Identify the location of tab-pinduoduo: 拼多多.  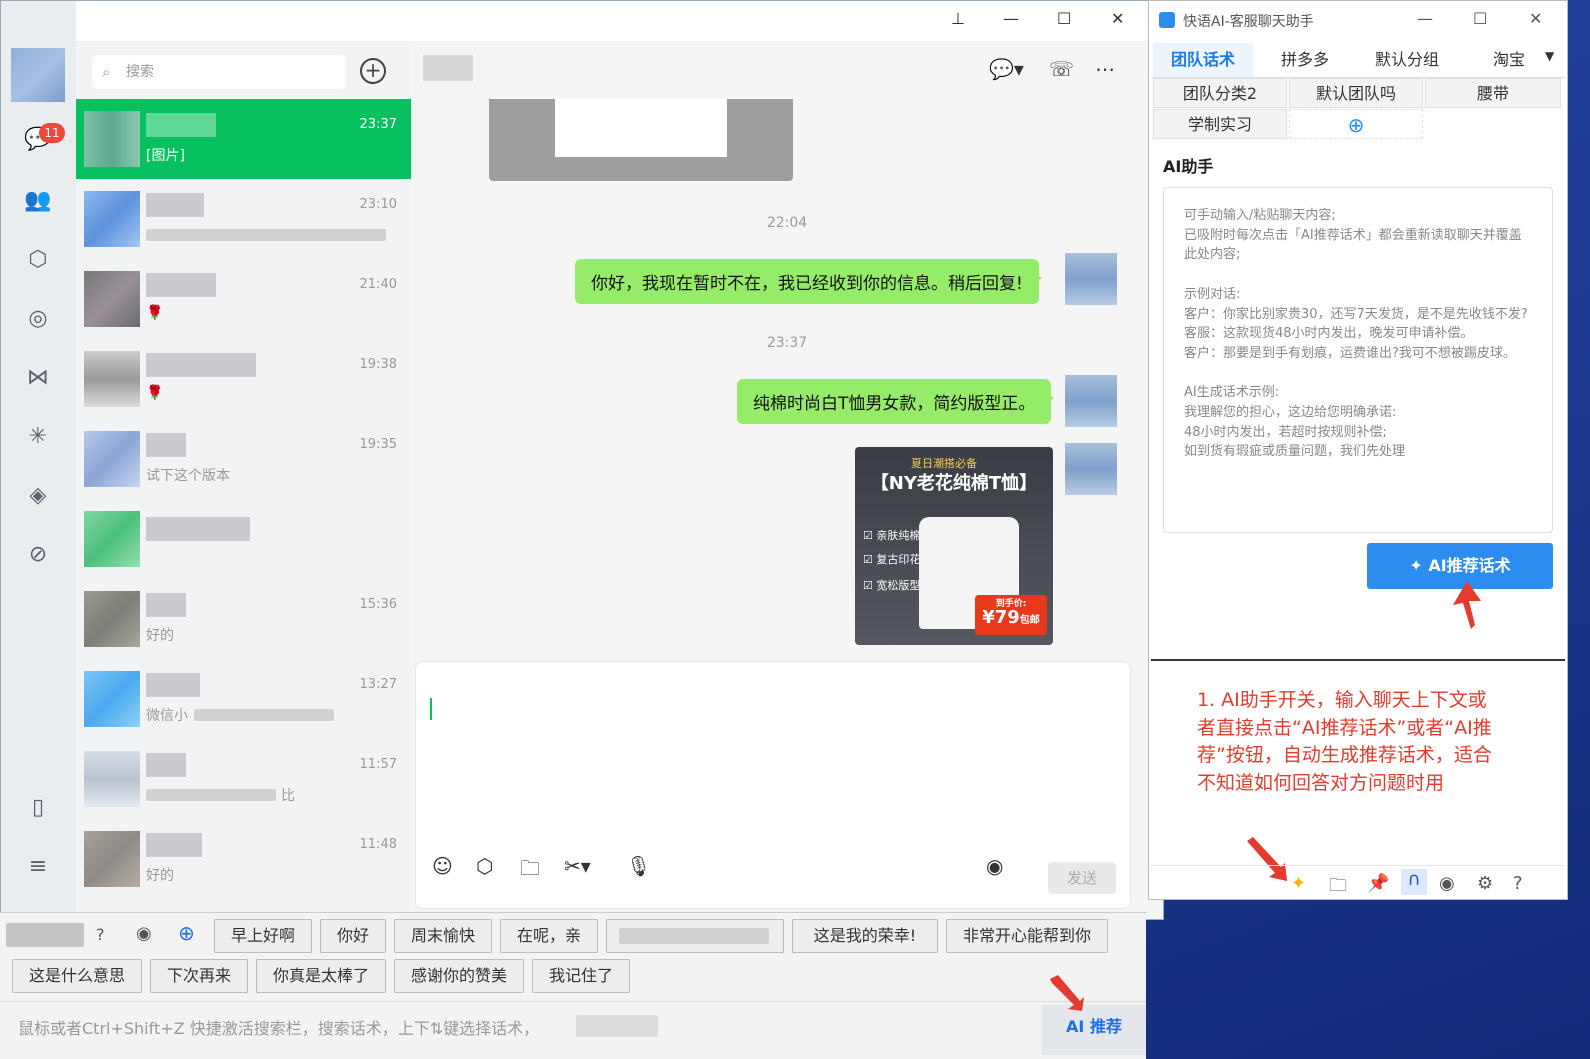
(1305, 60).